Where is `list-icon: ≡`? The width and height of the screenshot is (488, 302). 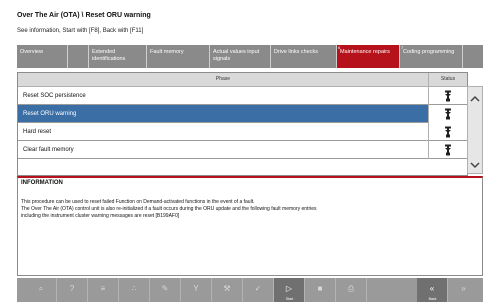
list-icon: ≡ is located at coordinates (103, 288).